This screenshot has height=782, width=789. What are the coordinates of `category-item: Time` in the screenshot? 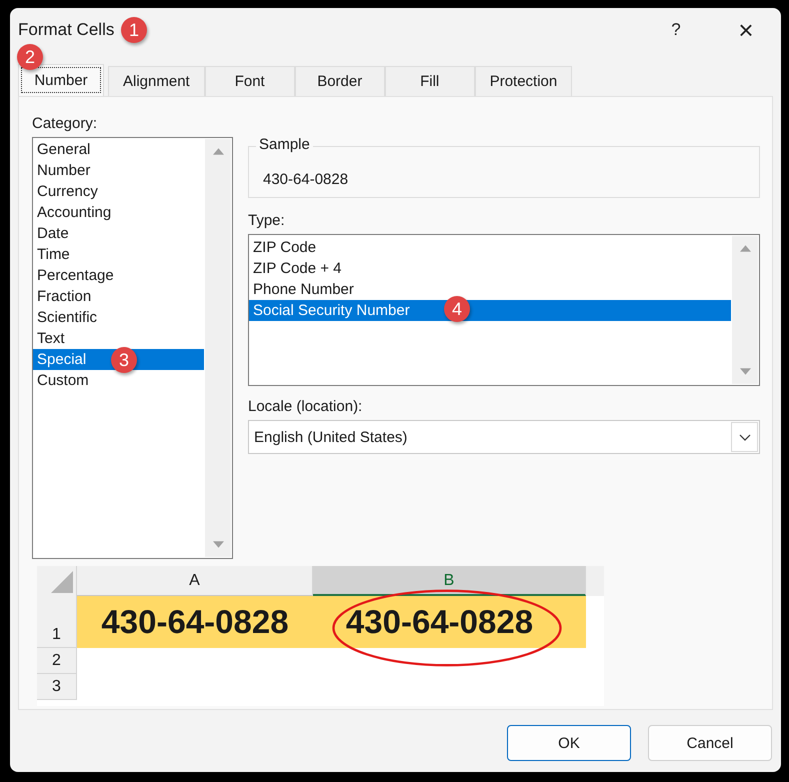 It's located at (118, 254).